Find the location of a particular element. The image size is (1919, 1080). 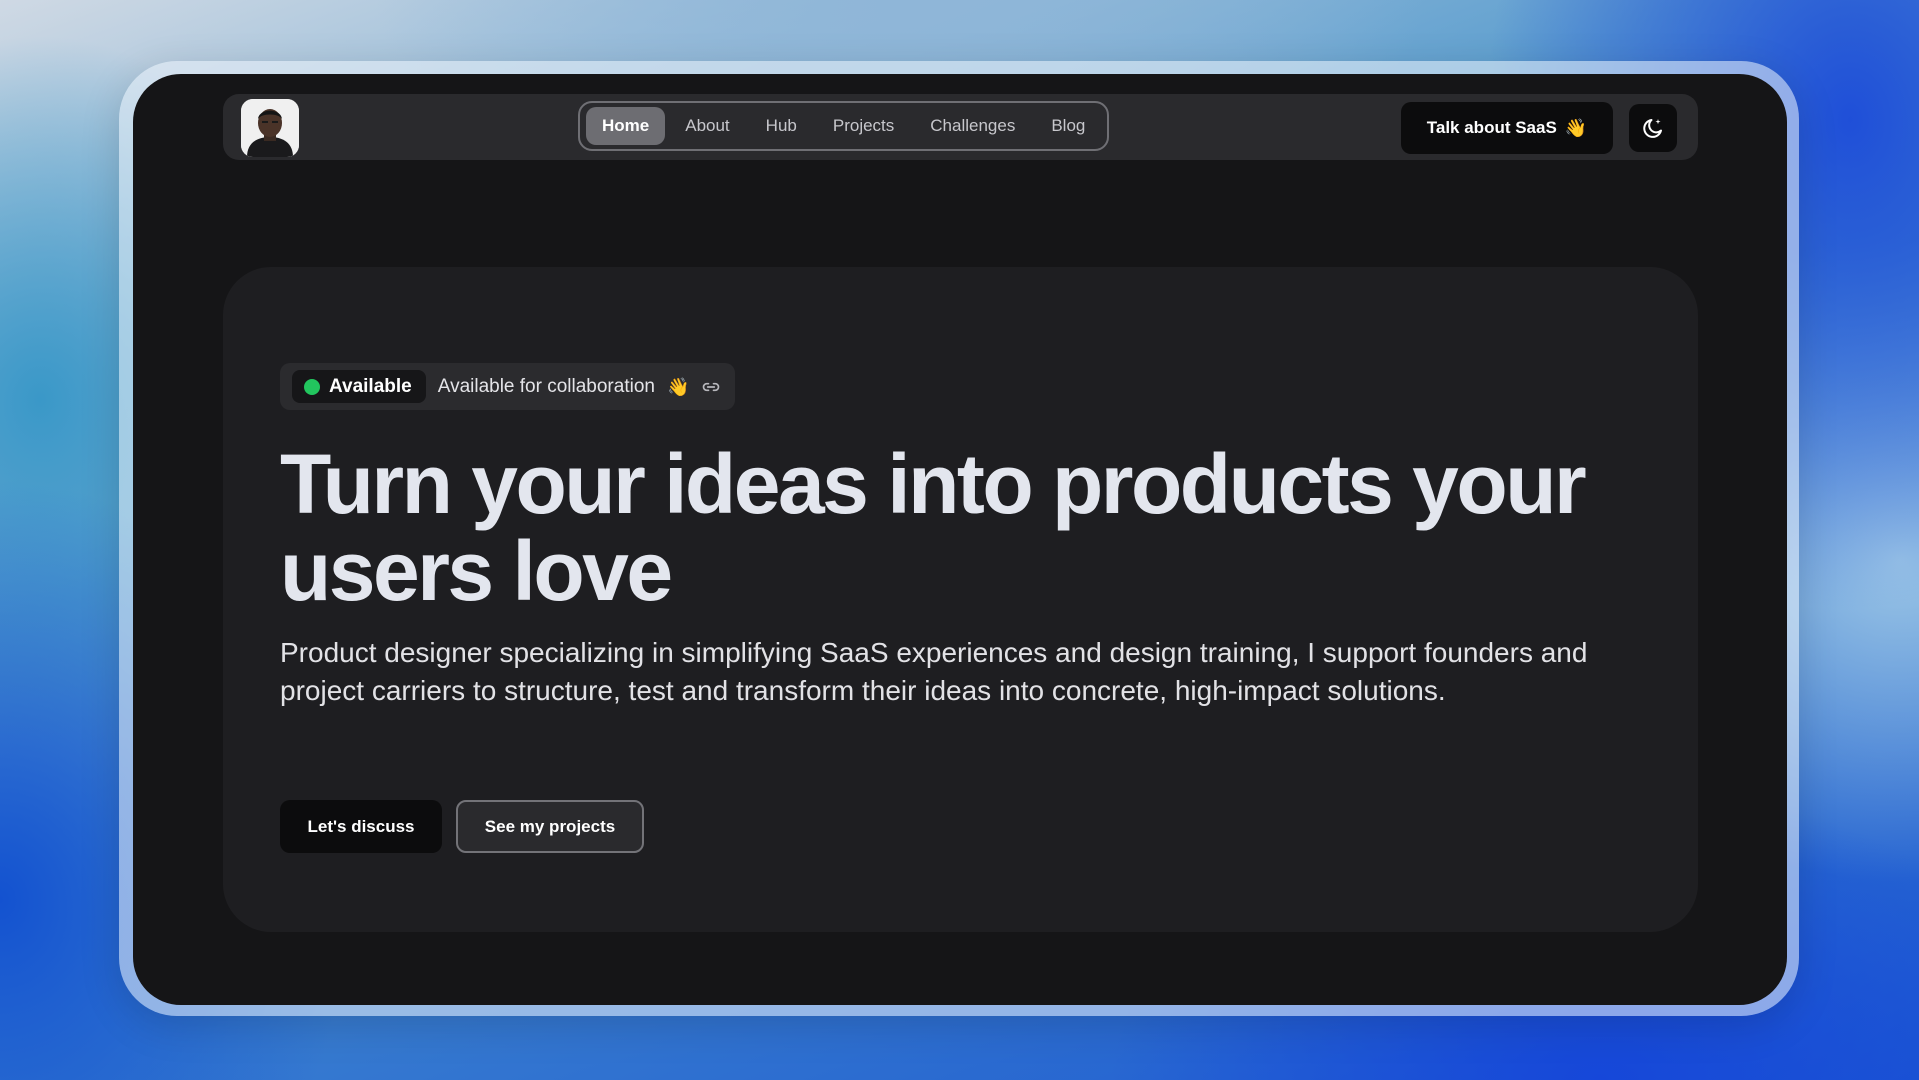

nav-item-challenges: Challenges is located at coordinates (972, 126).